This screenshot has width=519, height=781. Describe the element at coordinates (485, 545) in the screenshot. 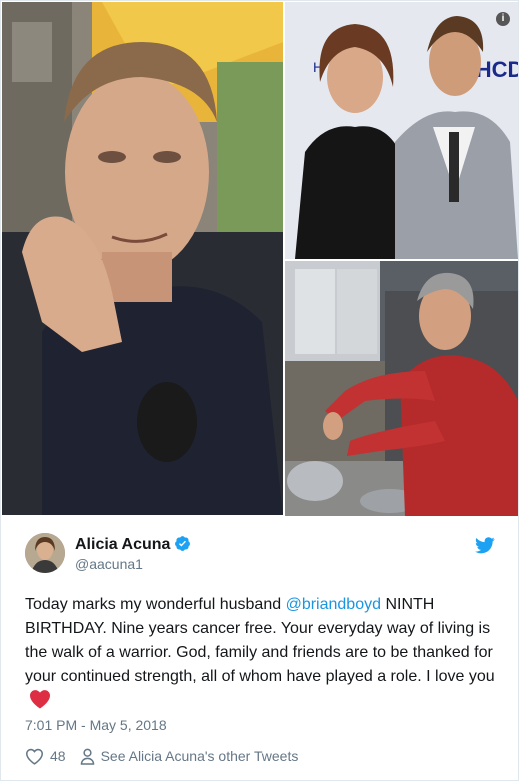

I see `twitter-bird-icon` at that location.